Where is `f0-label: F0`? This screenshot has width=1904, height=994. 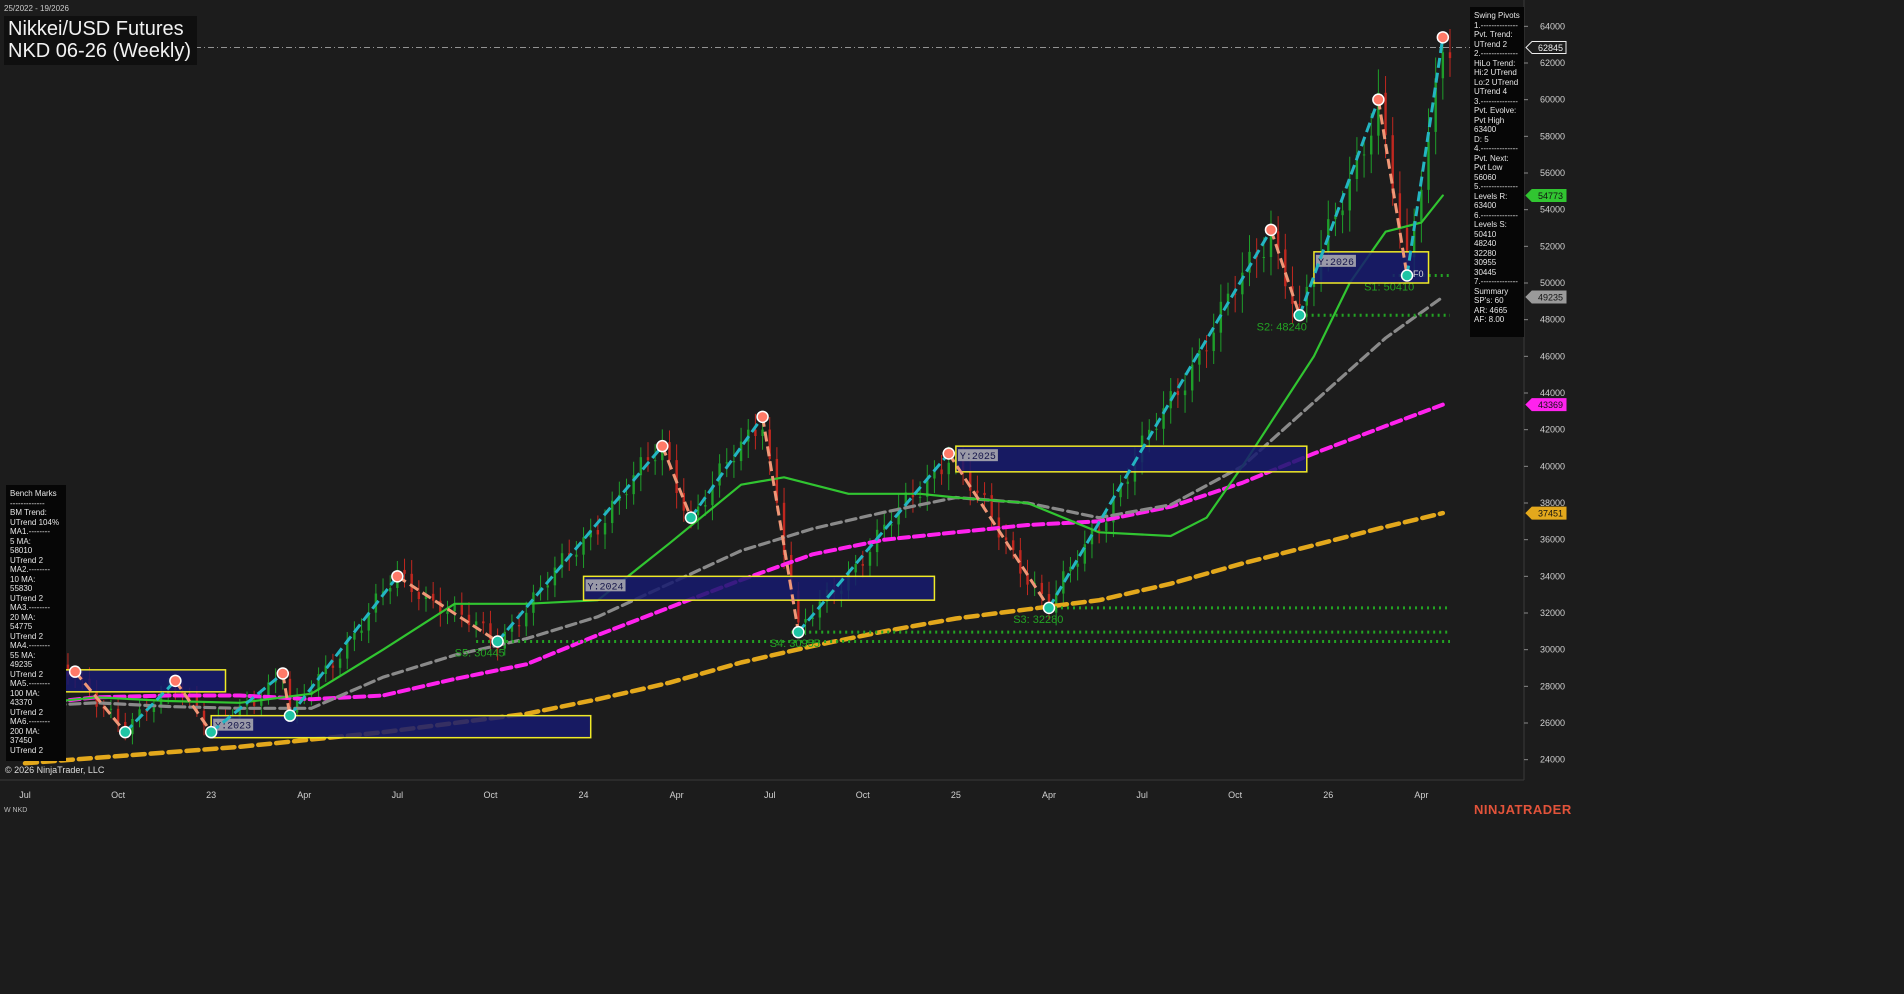
f0-label: F0 is located at coordinates (1418, 274).